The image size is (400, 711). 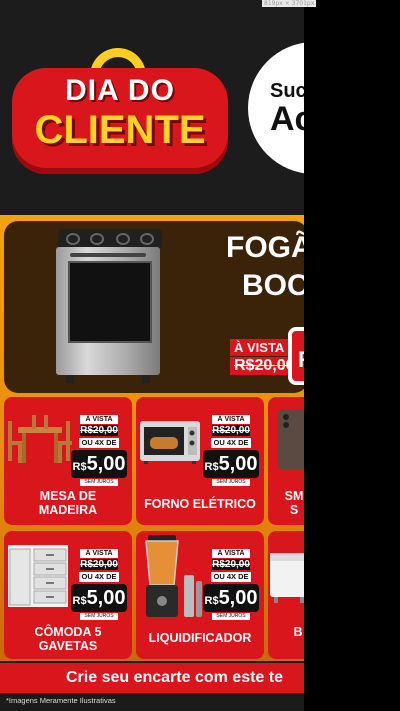 I want to click on logo-line-2: CLIENTE, so click(x=120, y=130).